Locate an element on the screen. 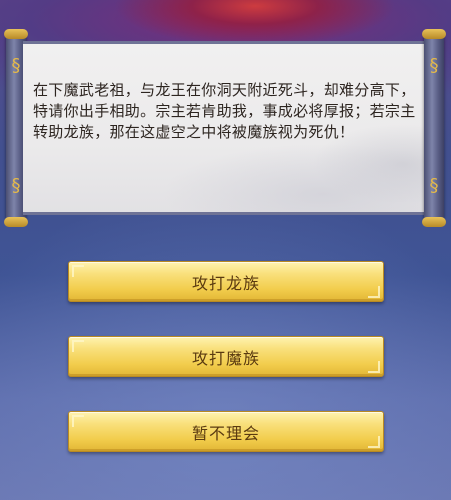 This screenshot has width=451, height=500. attack-dragon-clan-button: 攻打龙族 is located at coordinates (226, 281).